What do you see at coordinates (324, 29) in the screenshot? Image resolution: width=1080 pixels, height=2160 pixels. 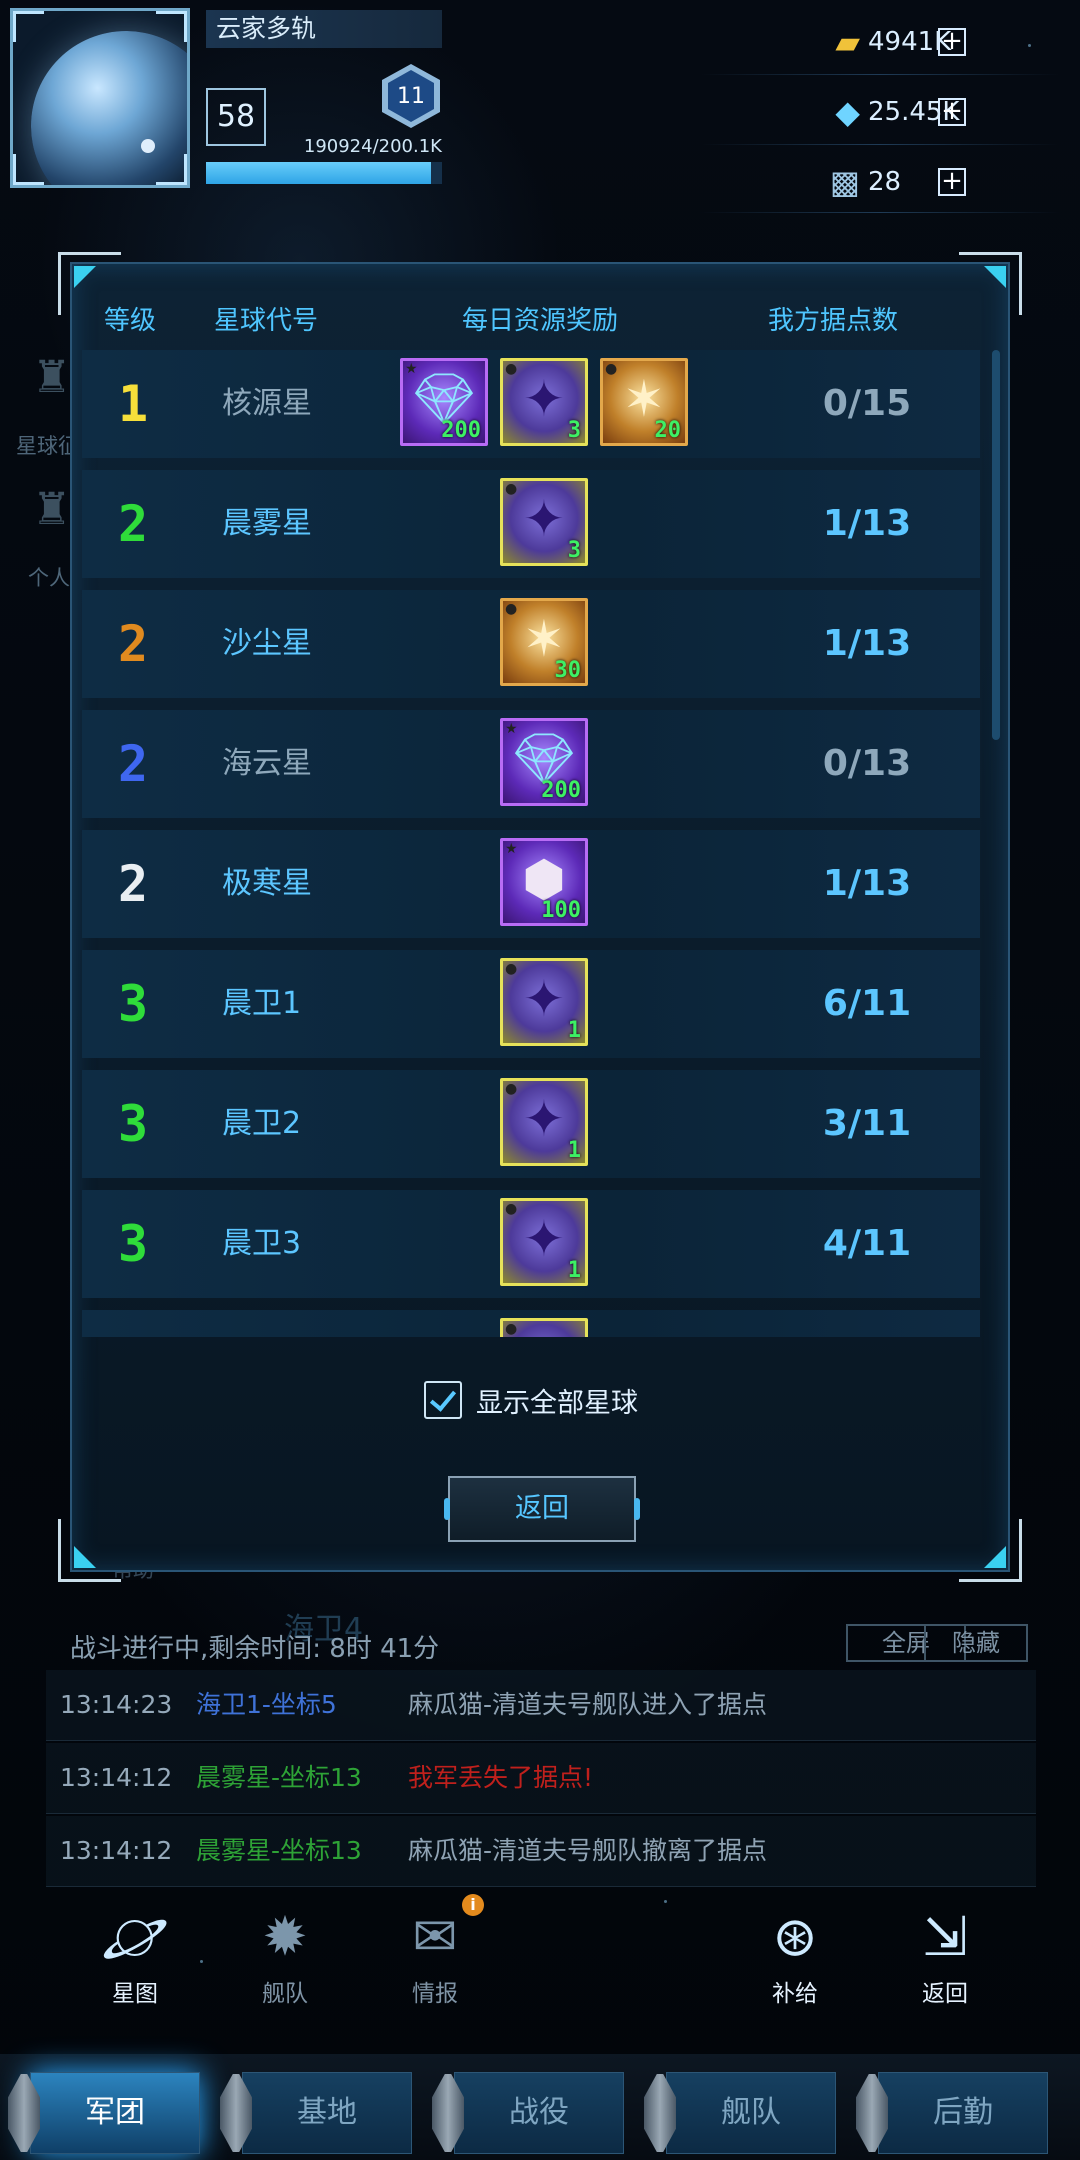 I see `player-name: 云家多轨` at bounding box center [324, 29].